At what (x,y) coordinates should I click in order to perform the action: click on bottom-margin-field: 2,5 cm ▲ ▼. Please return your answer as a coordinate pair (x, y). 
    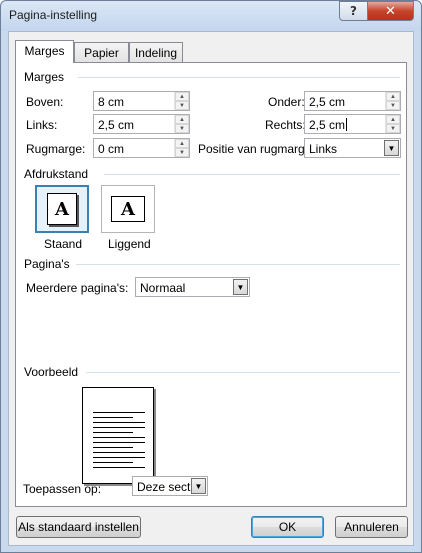
    Looking at the image, I should click on (352, 101).